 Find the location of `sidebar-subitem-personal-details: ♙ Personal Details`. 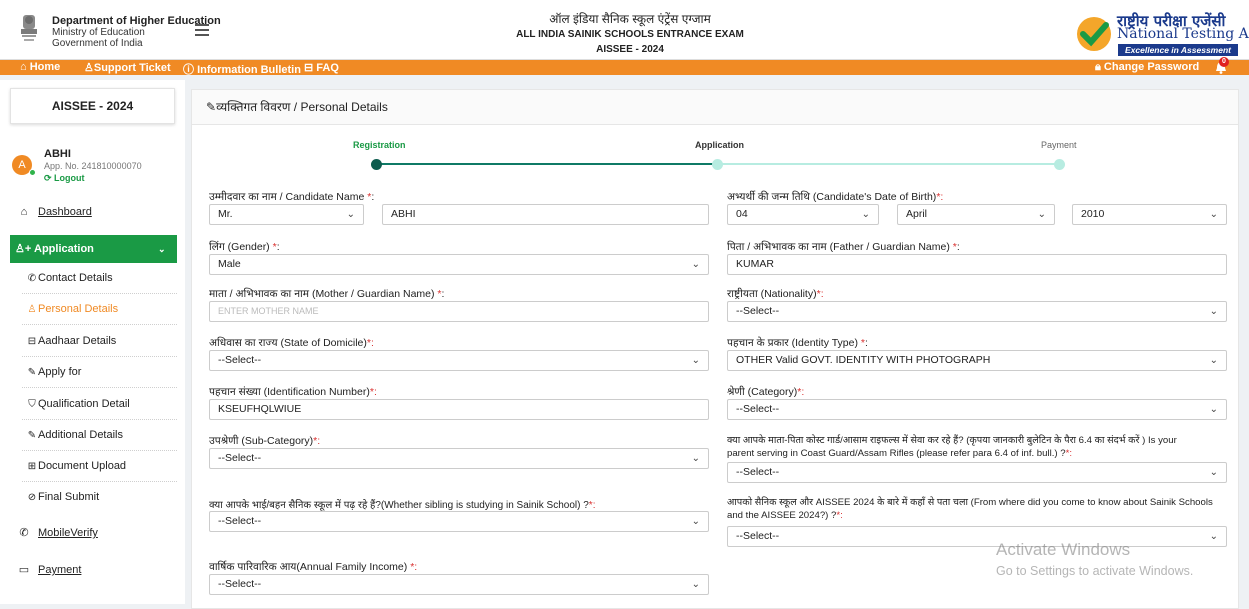

sidebar-subitem-personal-details: ♙ Personal Details is located at coordinates (99, 309).